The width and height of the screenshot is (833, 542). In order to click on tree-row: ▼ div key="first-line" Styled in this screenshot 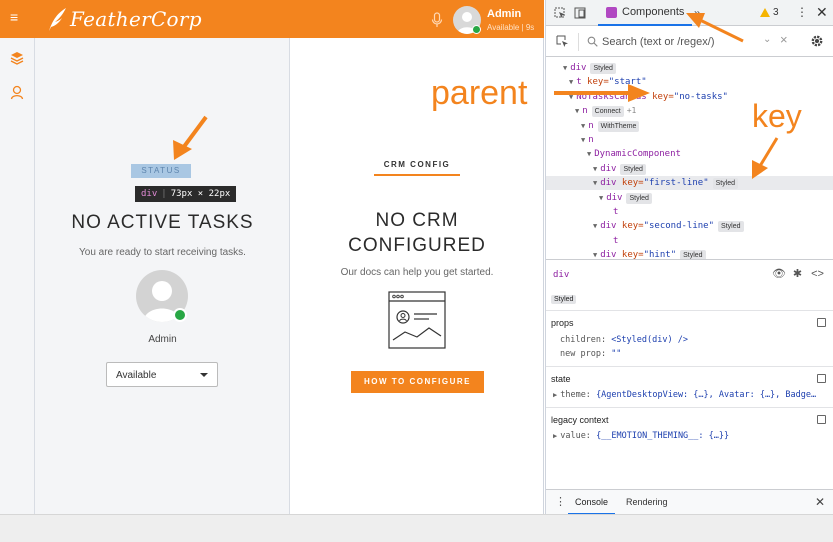, I will do `click(689, 183)`.